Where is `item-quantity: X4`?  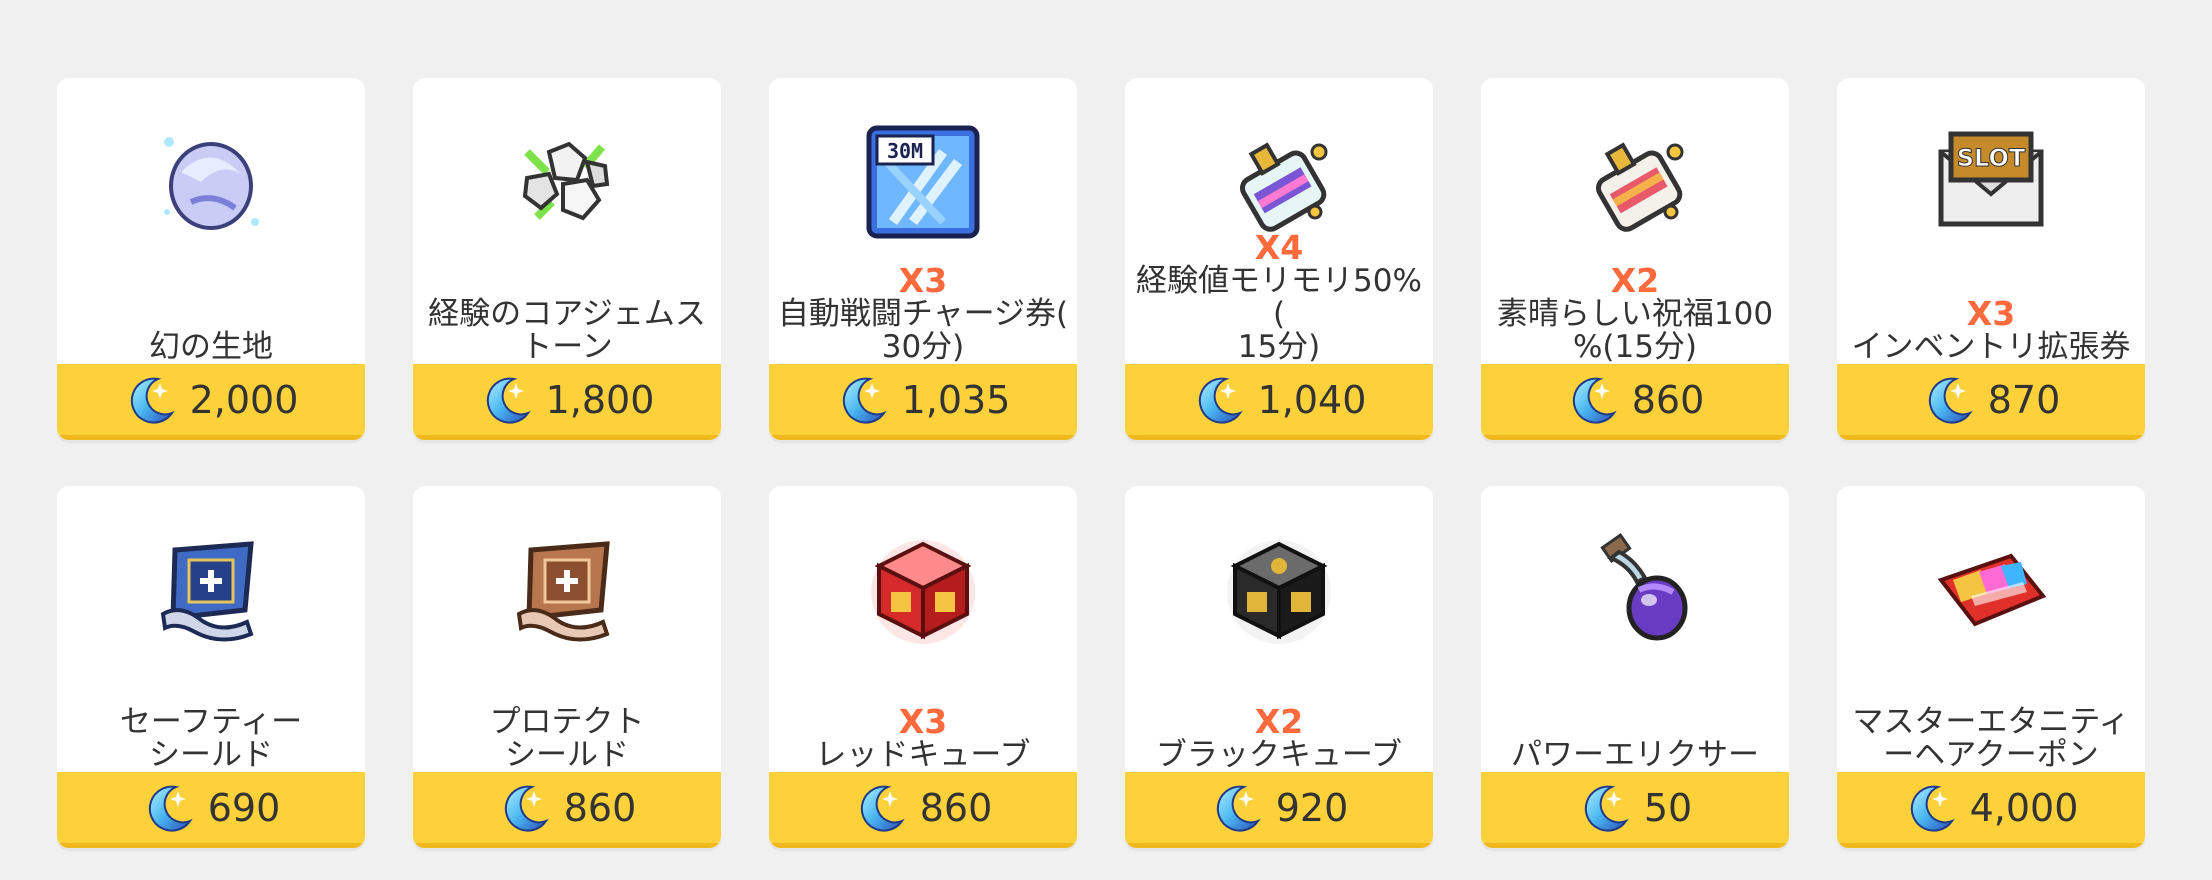
item-quantity: X4 is located at coordinates (1279, 247).